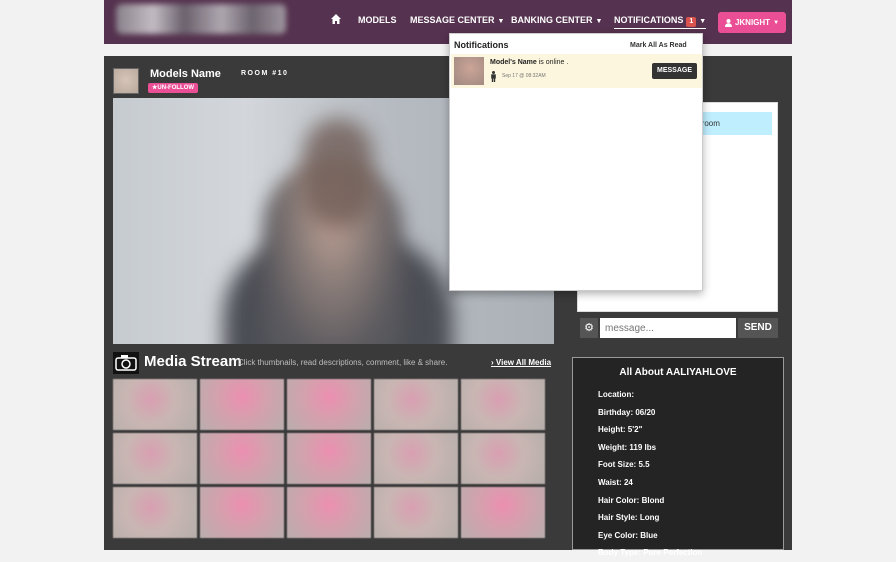  Describe the element at coordinates (589, 328) in the screenshot. I see `gear-icon: ⚙` at that location.